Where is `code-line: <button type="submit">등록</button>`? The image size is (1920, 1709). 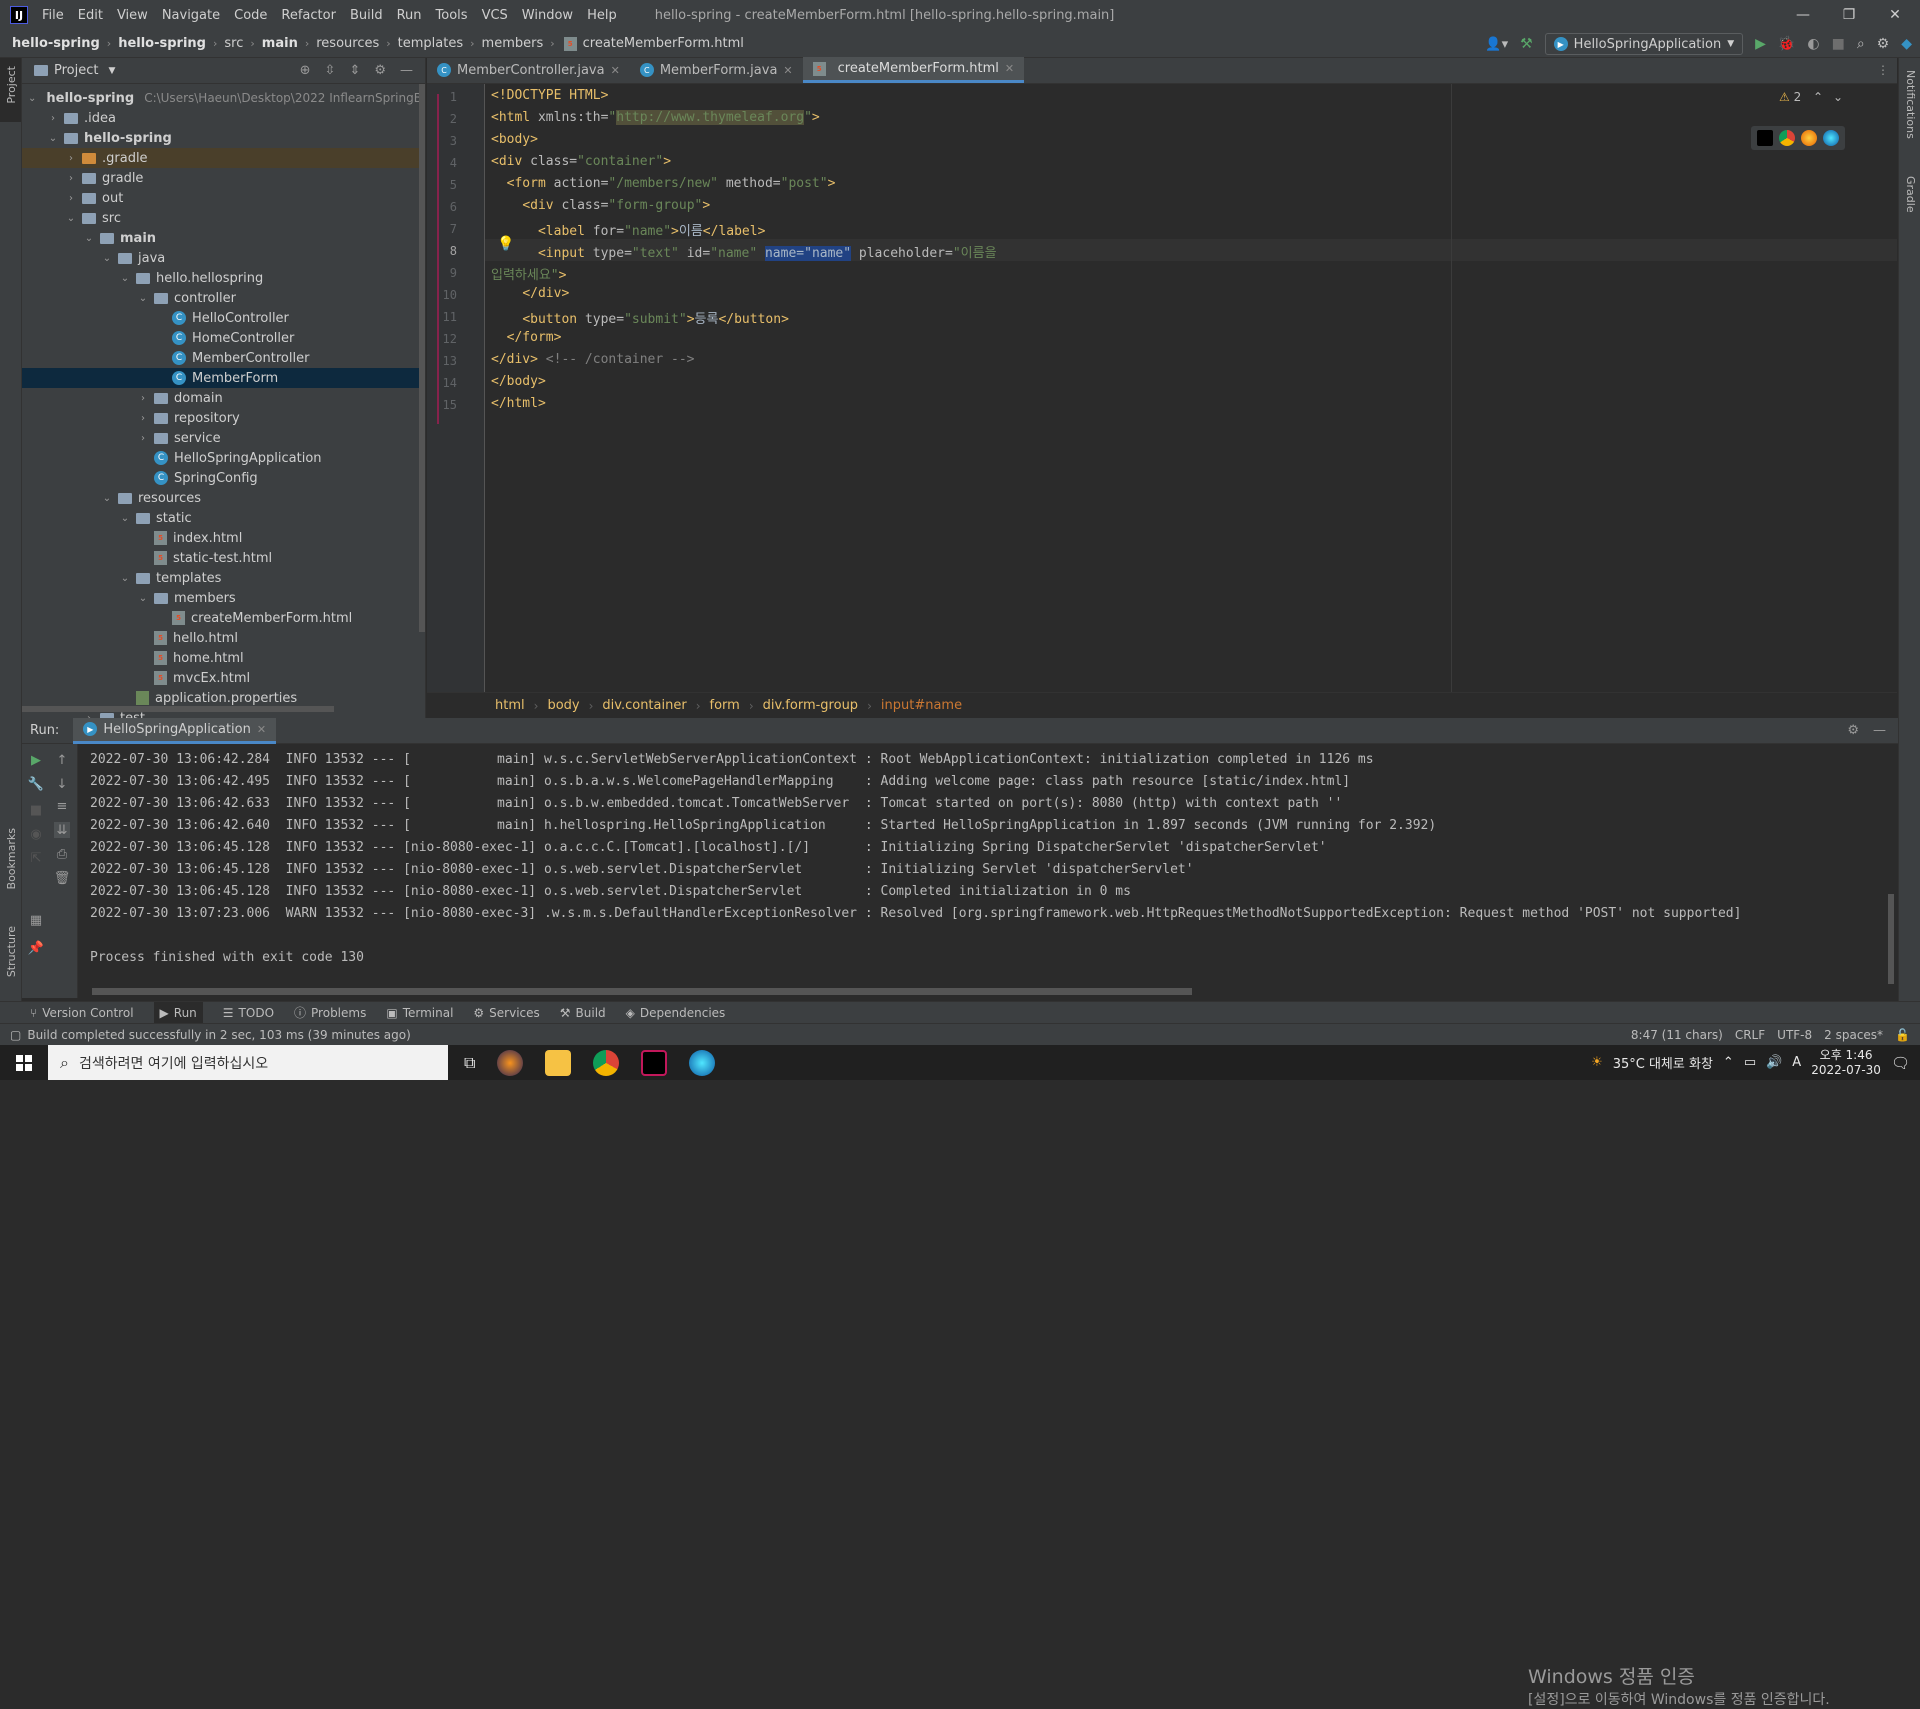 code-line: <button type="submit">등록</button> is located at coordinates (640, 317).